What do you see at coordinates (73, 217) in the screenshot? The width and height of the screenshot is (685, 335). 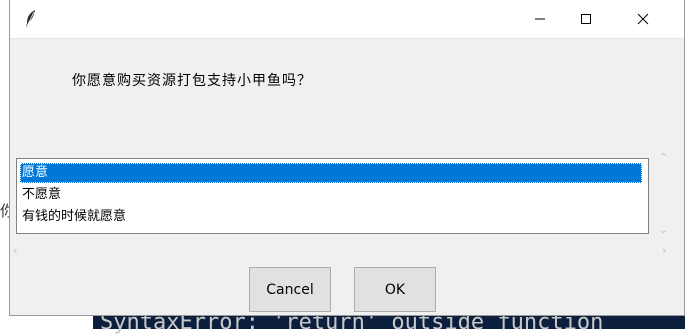 I see `list-item-option-3: 有钱的时候就愿意` at bounding box center [73, 217].